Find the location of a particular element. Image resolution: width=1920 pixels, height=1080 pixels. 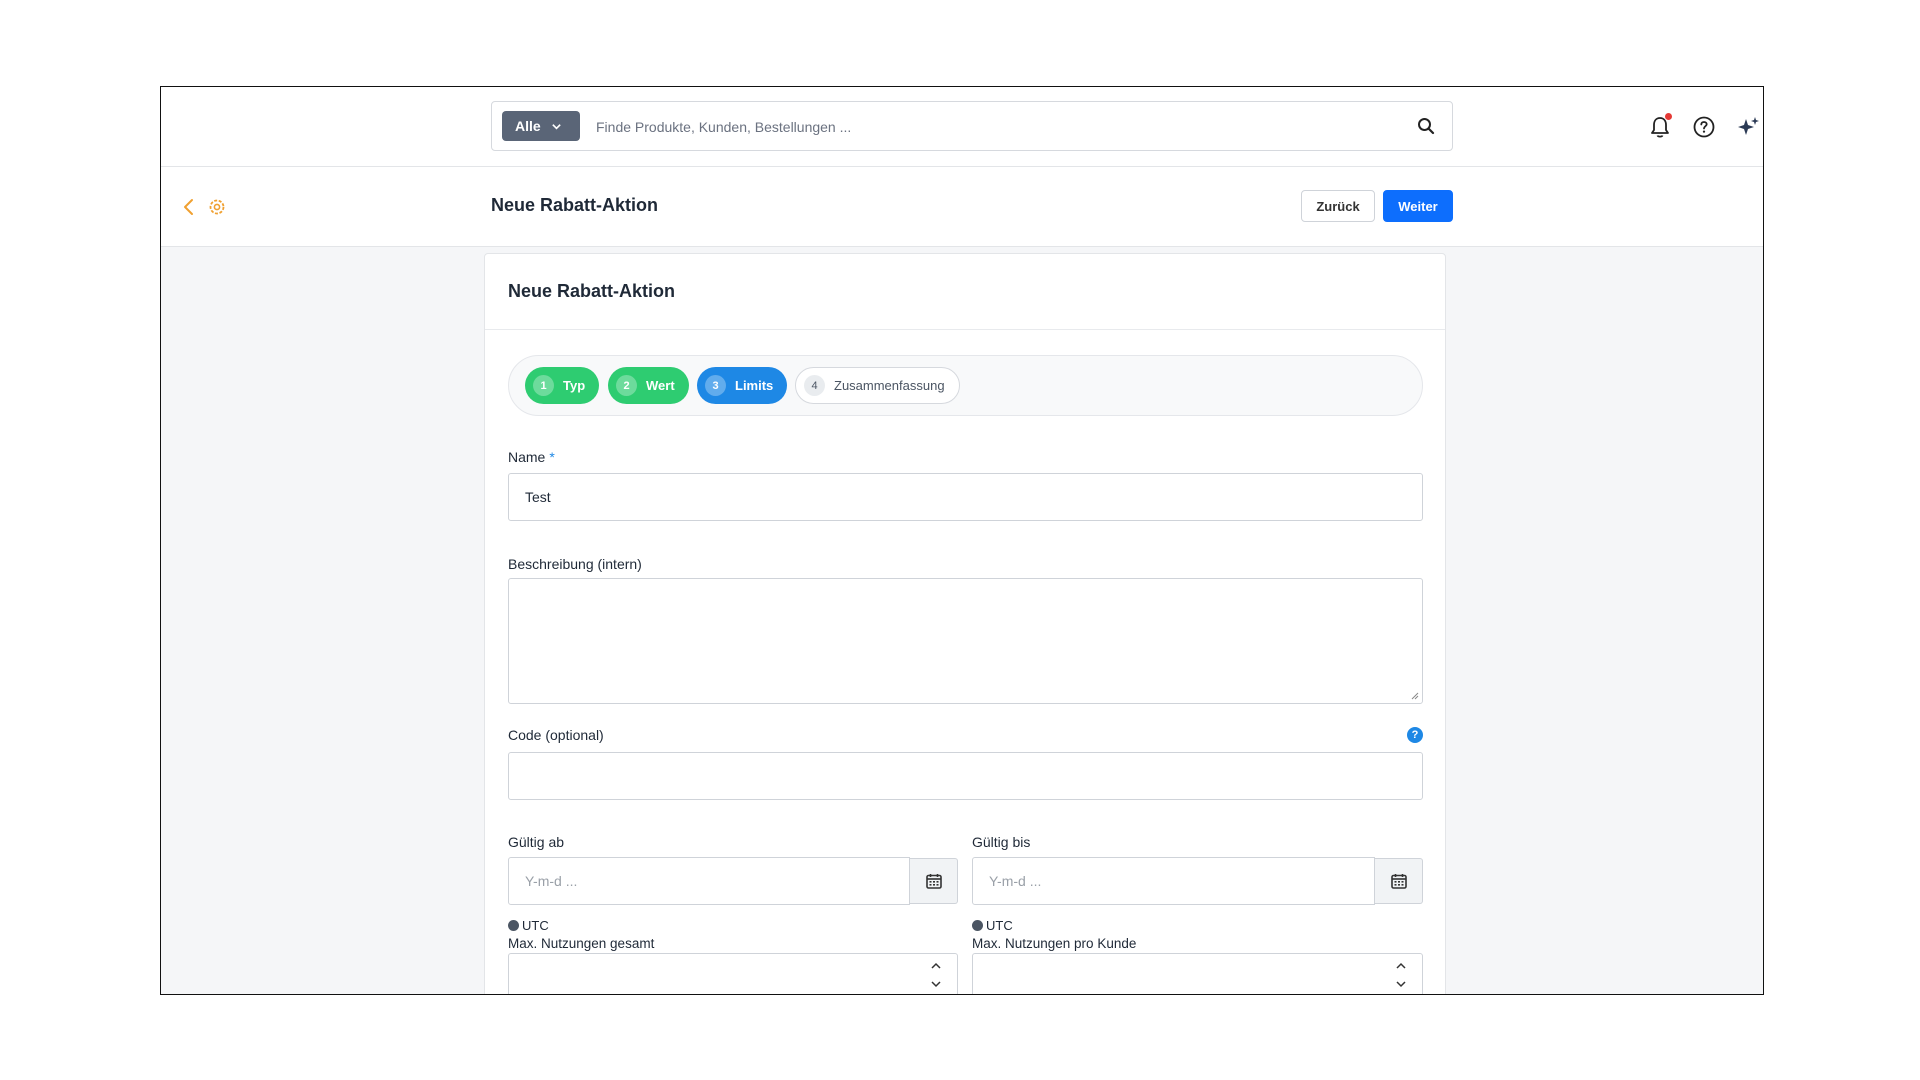

step-limits: 3 Limits is located at coordinates (742, 385).